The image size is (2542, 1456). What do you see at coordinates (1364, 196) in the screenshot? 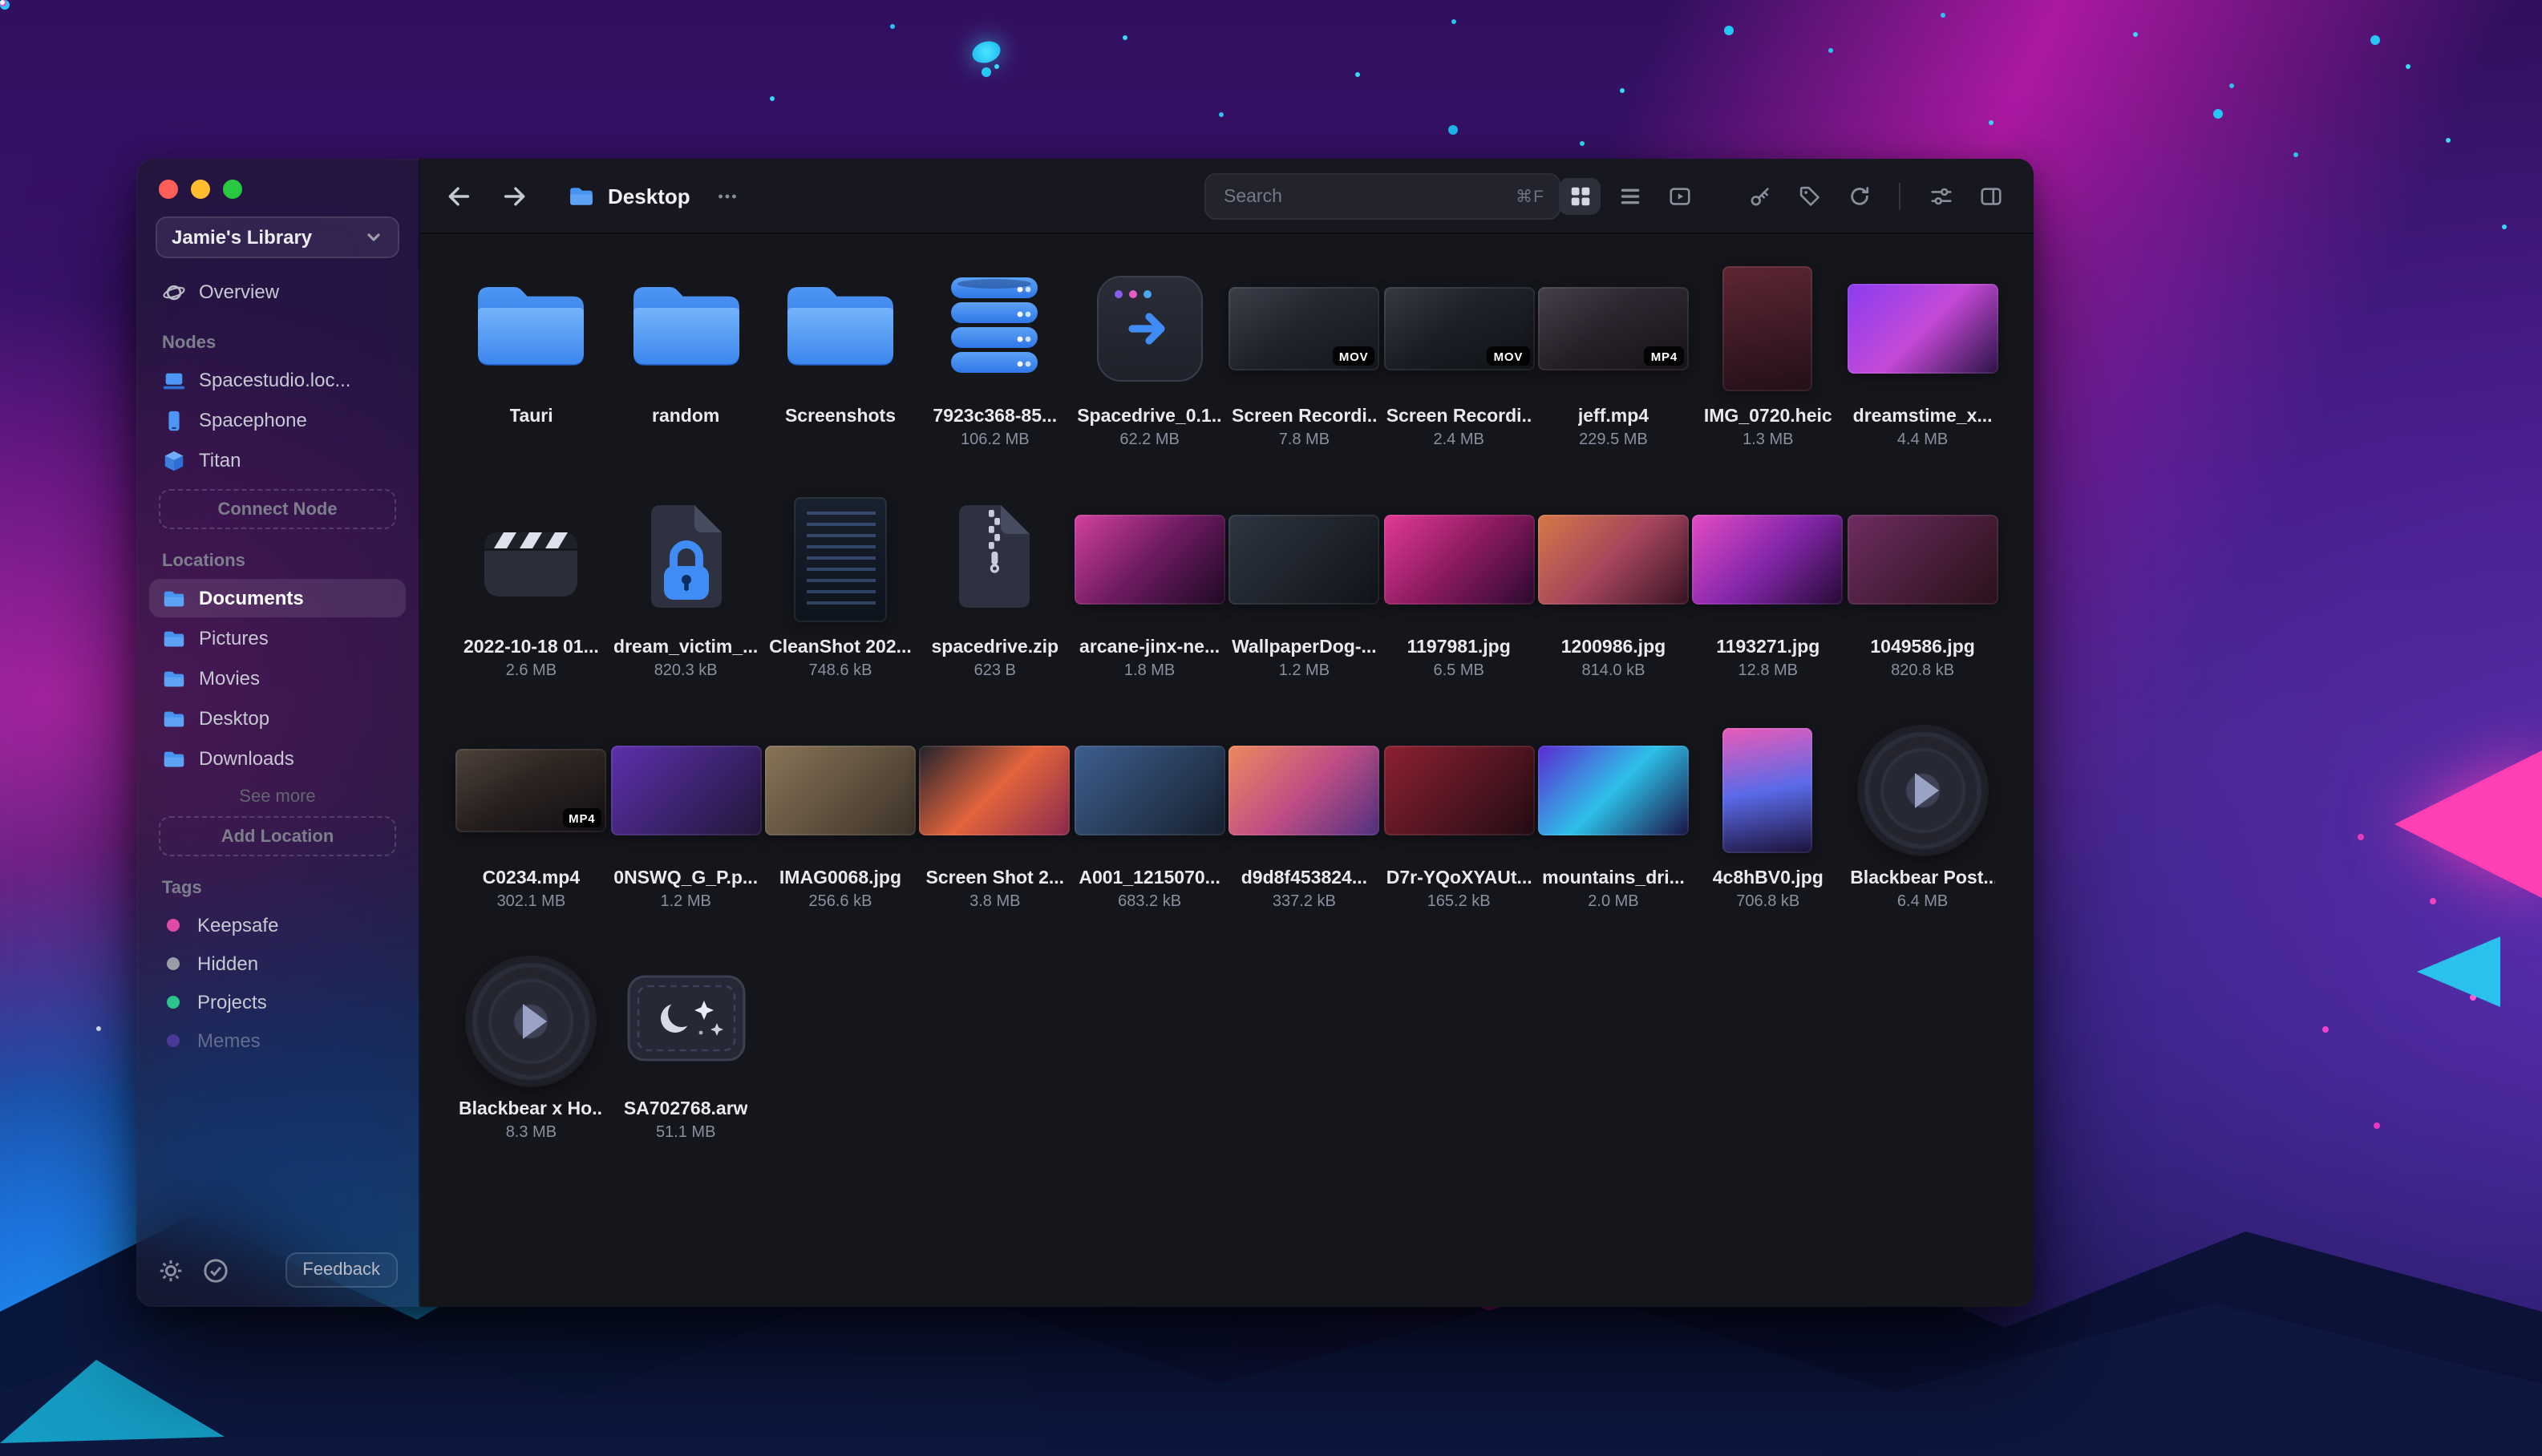
I see `search-input` at bounding box center [1364, 196].